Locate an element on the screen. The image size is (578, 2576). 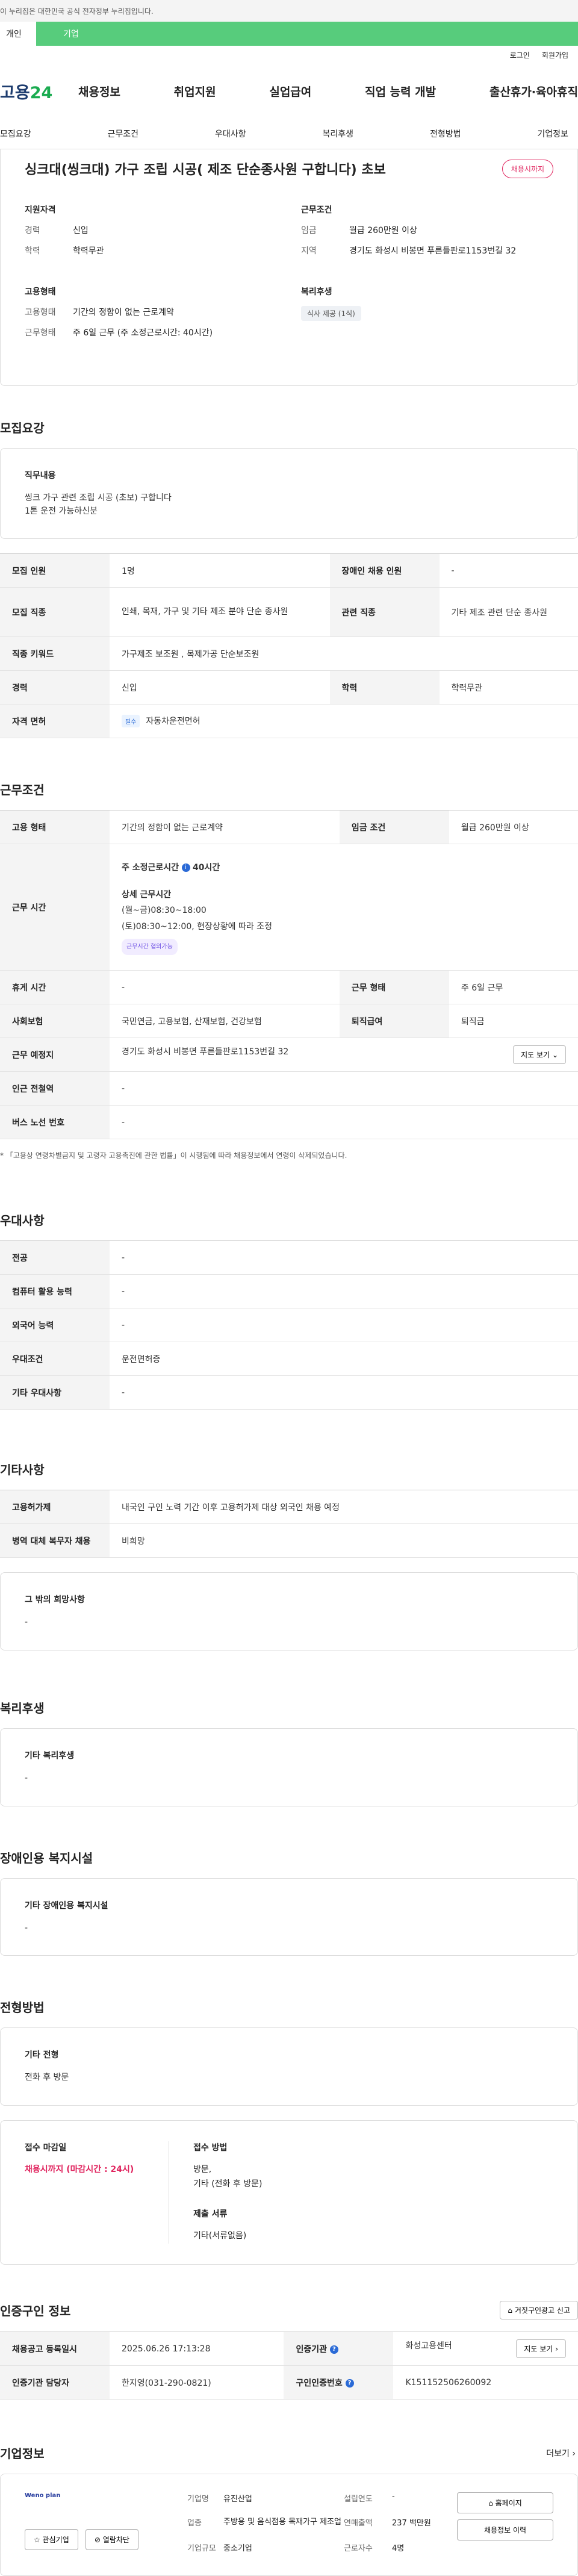
global-nav: 고용24 채용정보 취업지원 실업급여 직업 능력 개발 출산휴가·육아휴직 is located at coordinates (289, 91).